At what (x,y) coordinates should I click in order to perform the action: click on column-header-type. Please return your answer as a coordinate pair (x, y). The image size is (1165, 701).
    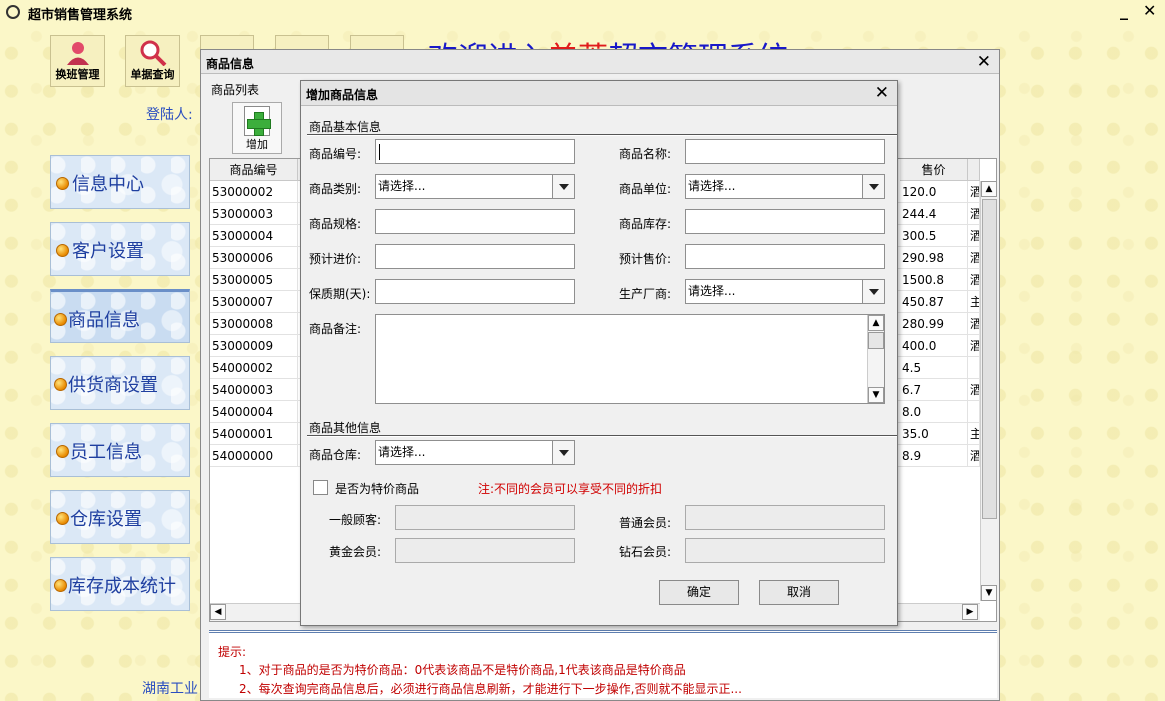
    Looking at the image, I should click on (974, 170).